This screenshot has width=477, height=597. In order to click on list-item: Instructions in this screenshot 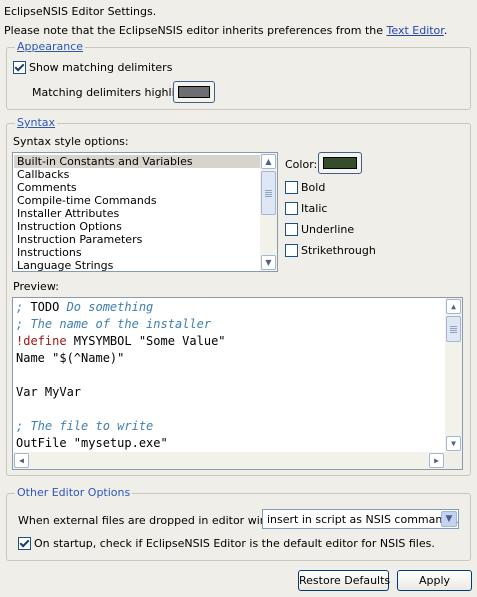, I will do `click(137, 252)`.